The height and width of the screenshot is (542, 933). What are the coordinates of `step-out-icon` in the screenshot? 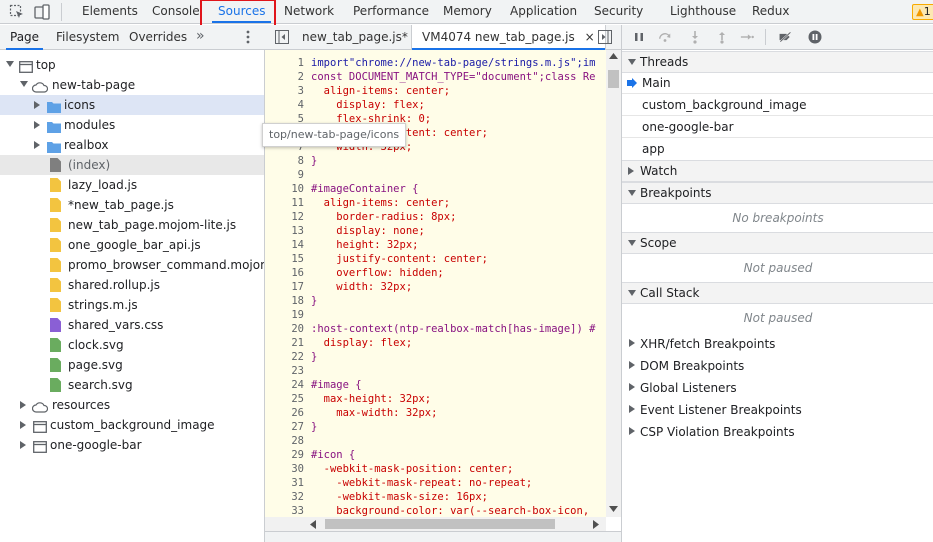 It's located at (722, 37).